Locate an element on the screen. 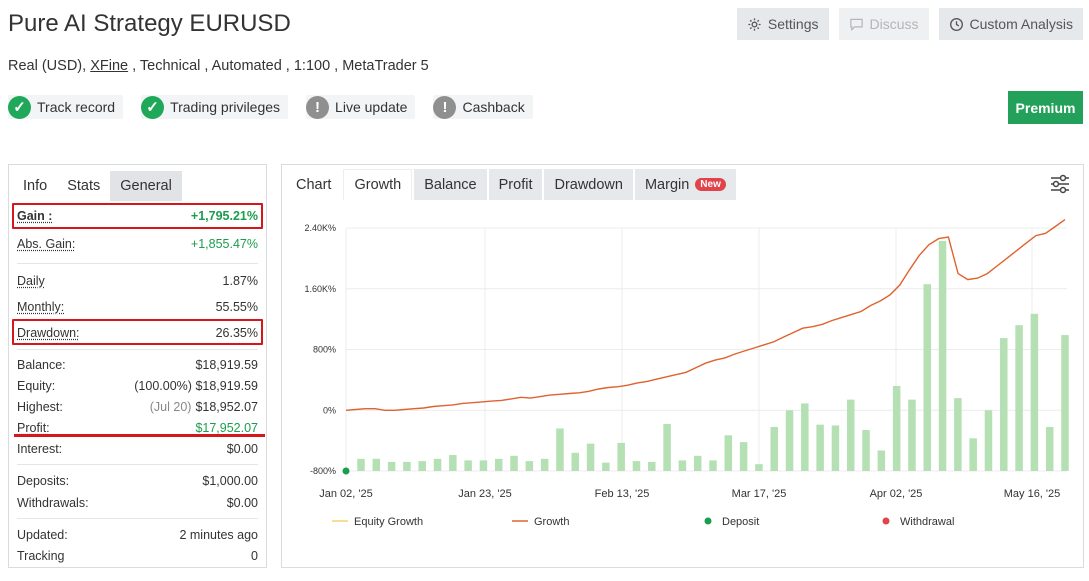 The height and width of the screenshot is (581, 1089). custom-analysis-label: Custom Analysis is located at coordinates (1021, 24).